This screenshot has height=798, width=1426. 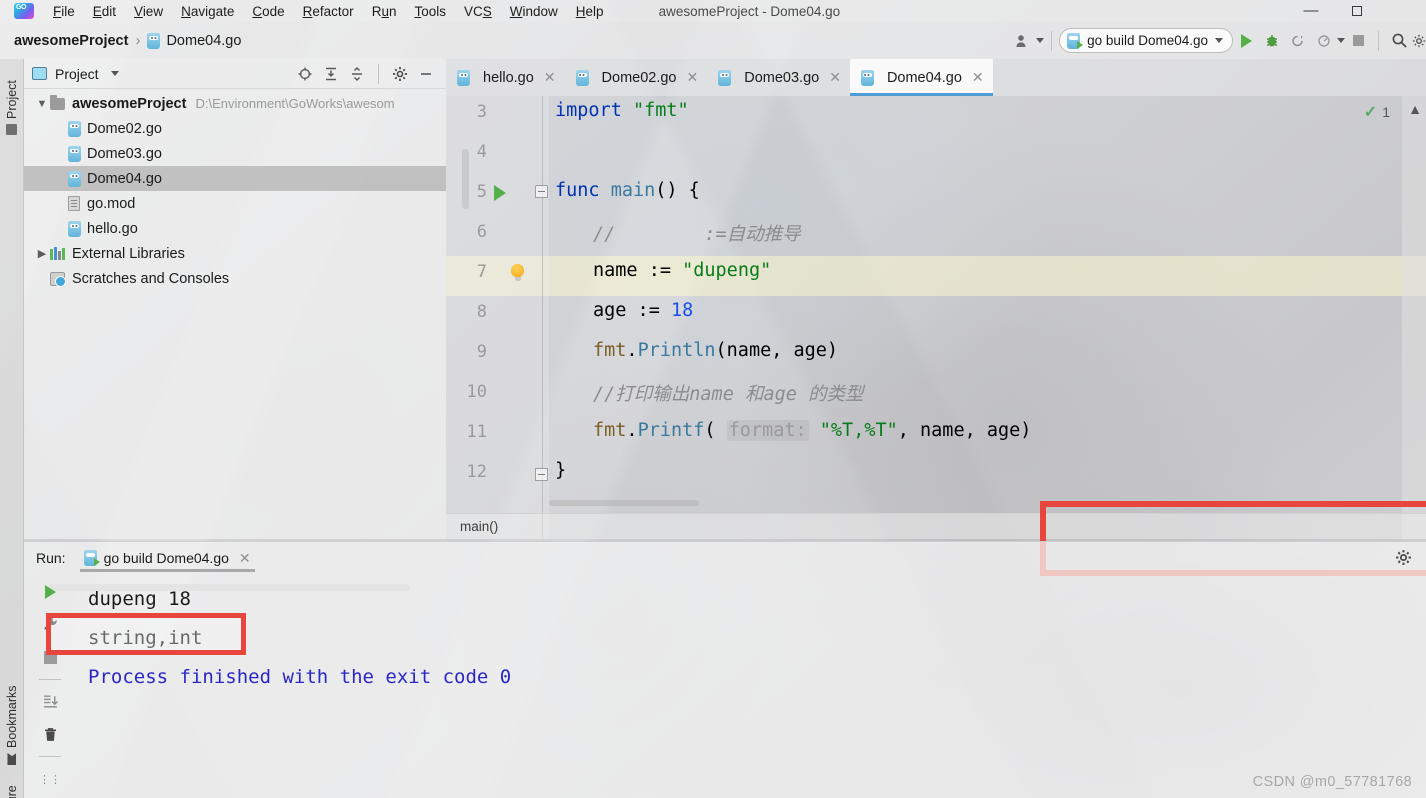 What do you see at coordinates (590, 11) in the screenshot?
I see `menu-item-help: Help` at bounding box center [590, 11].